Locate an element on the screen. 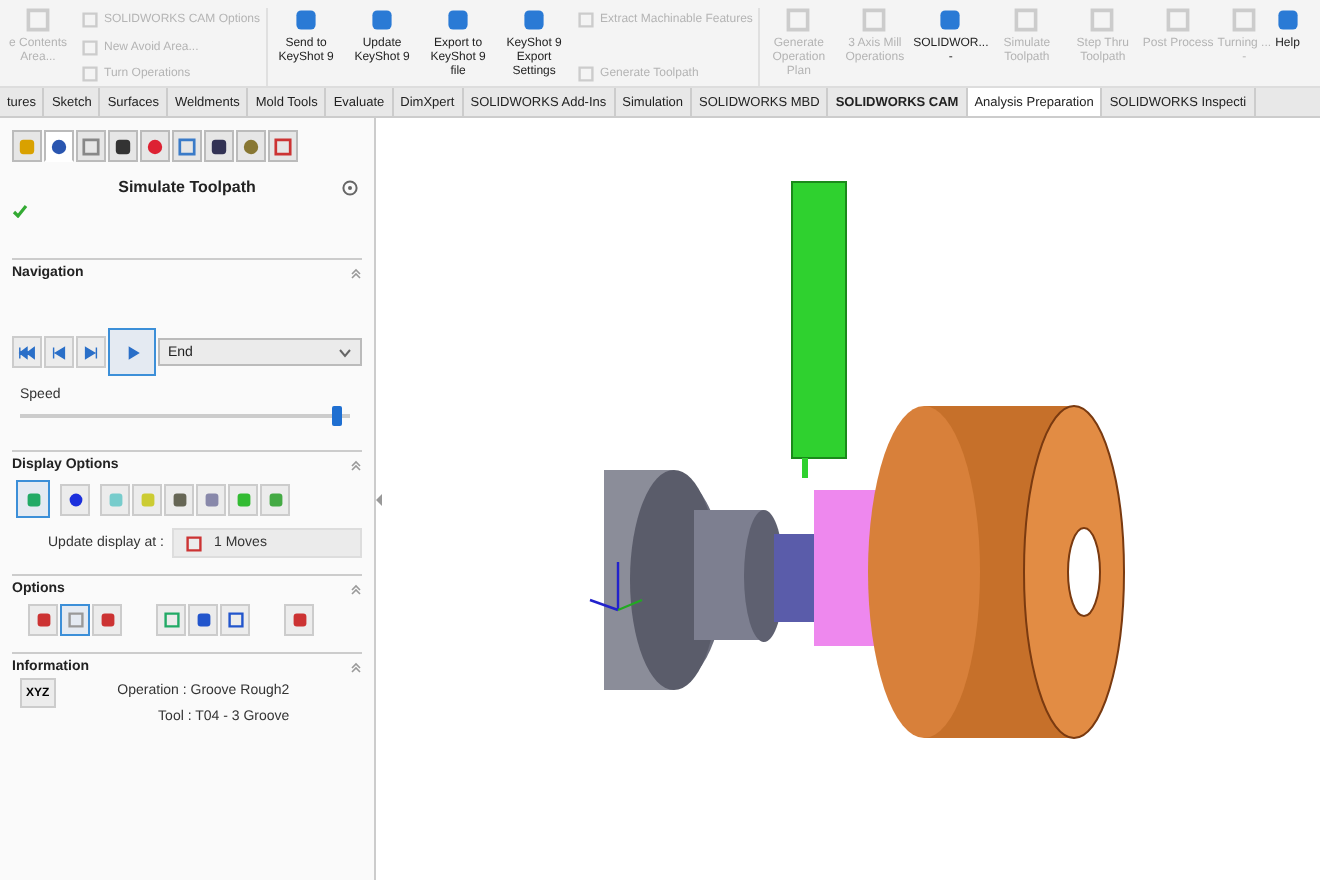 This screenshot has width=1320, height=880. rewind-icon is located at coordinates (27, 352).